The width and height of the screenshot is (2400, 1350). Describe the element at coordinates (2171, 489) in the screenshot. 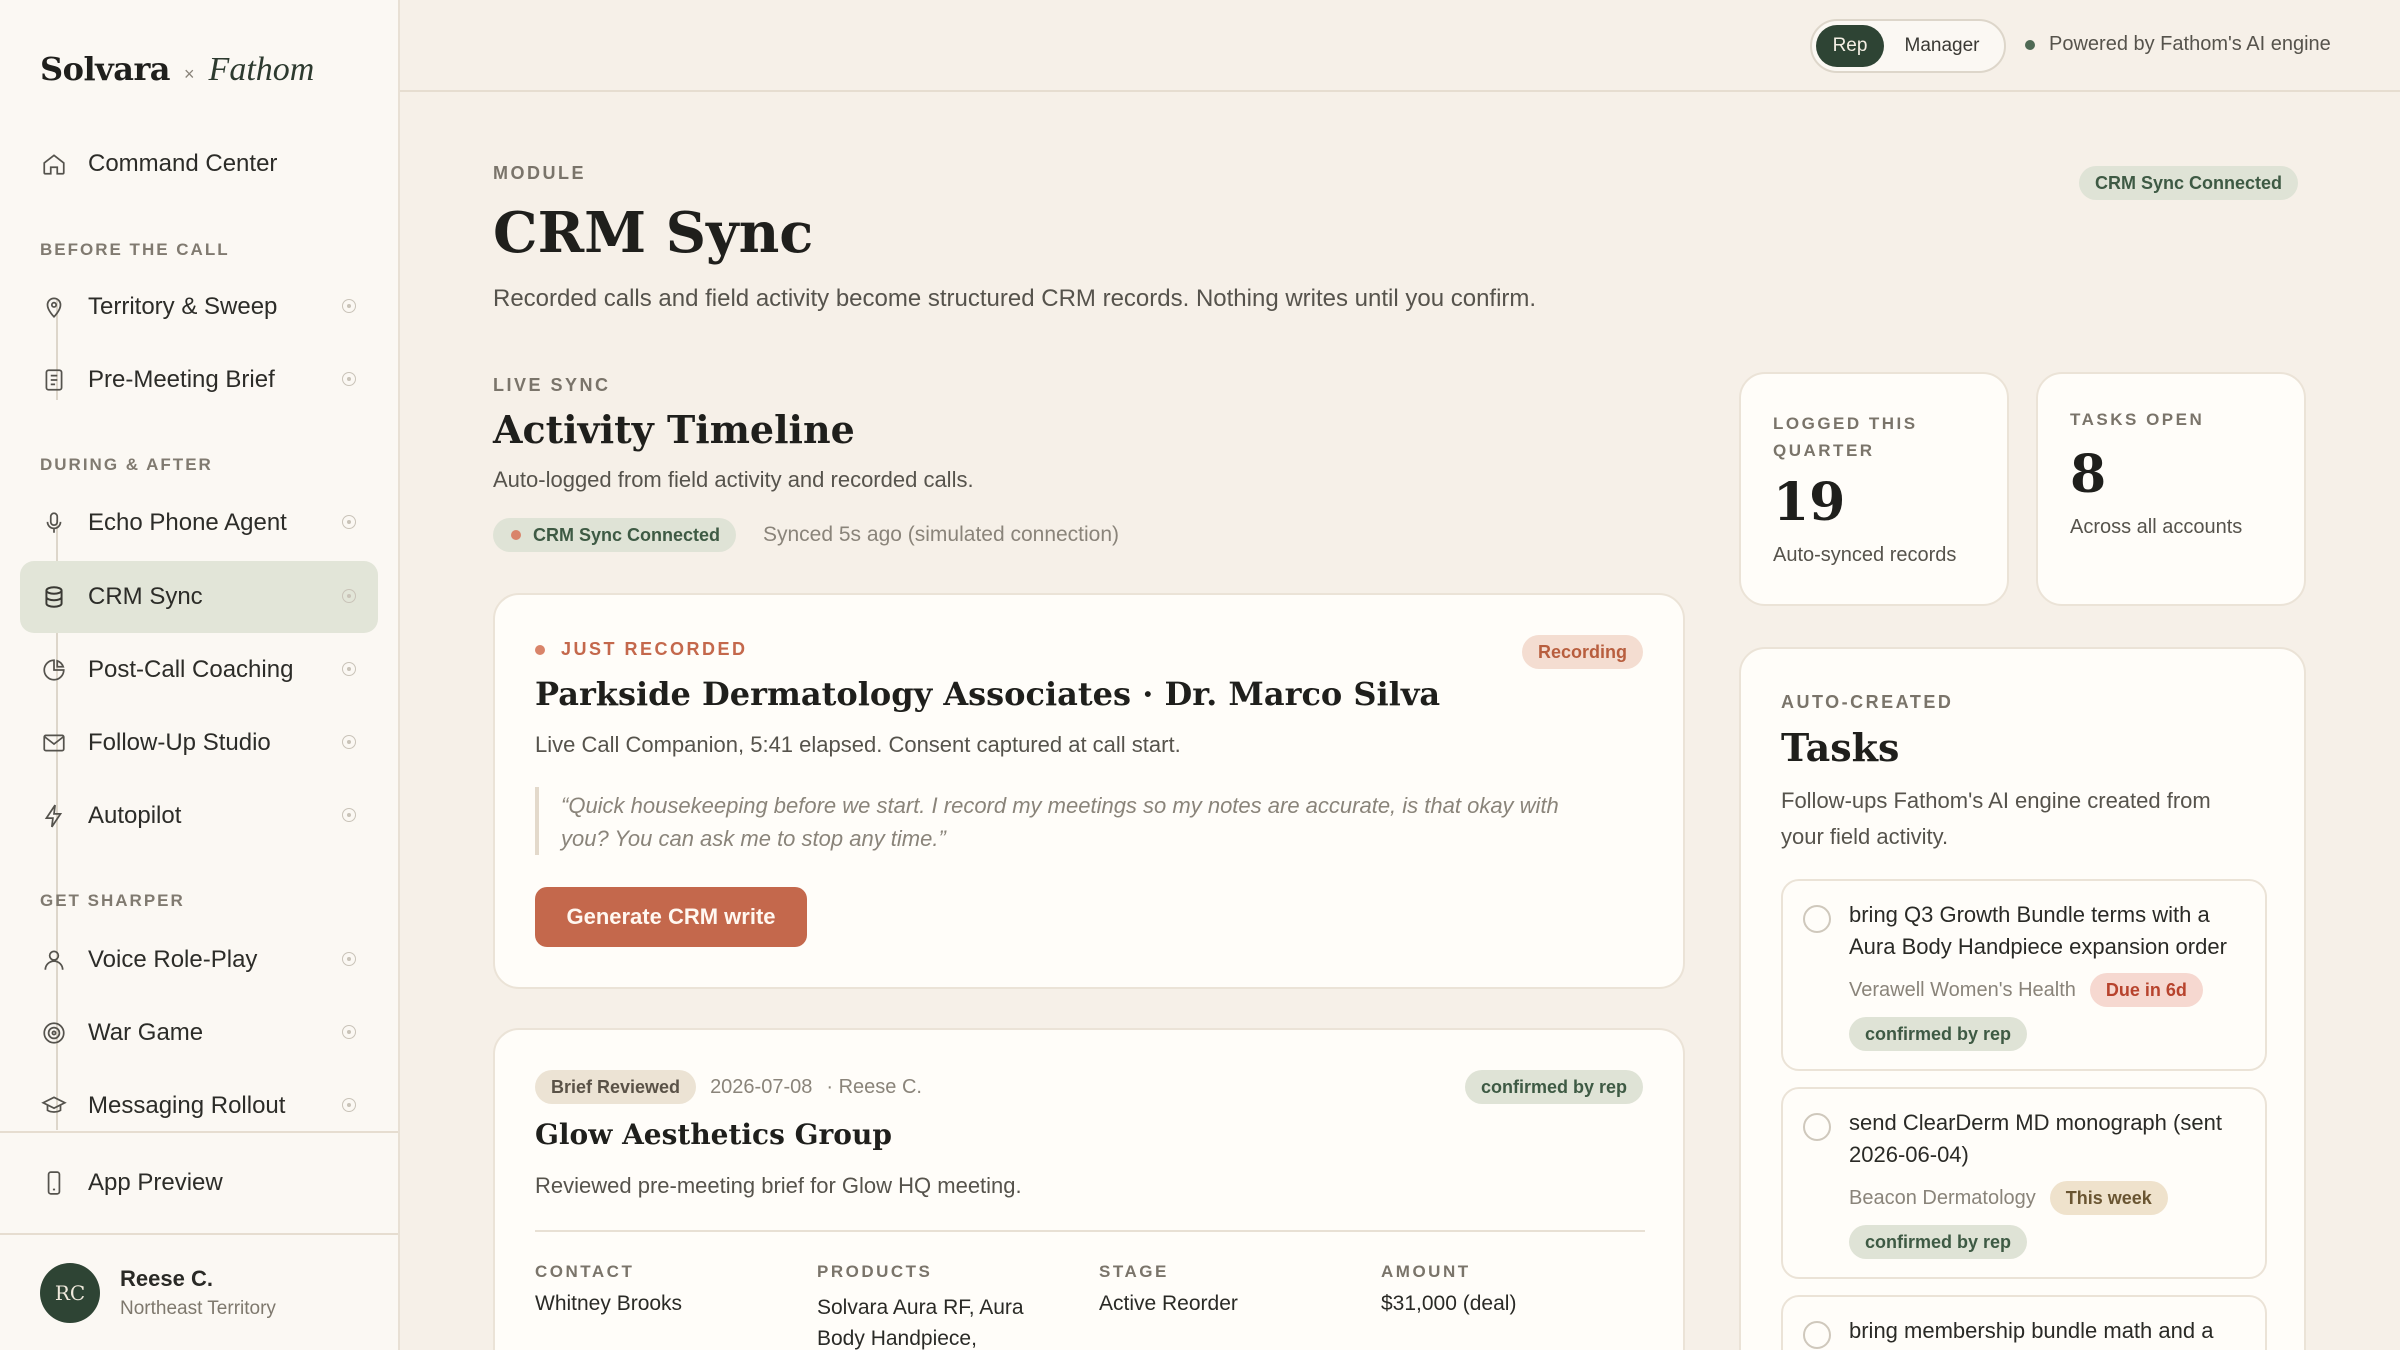

I see `stat-tasks-card: TASKS OPEN 8 Across all accounts` at that location.